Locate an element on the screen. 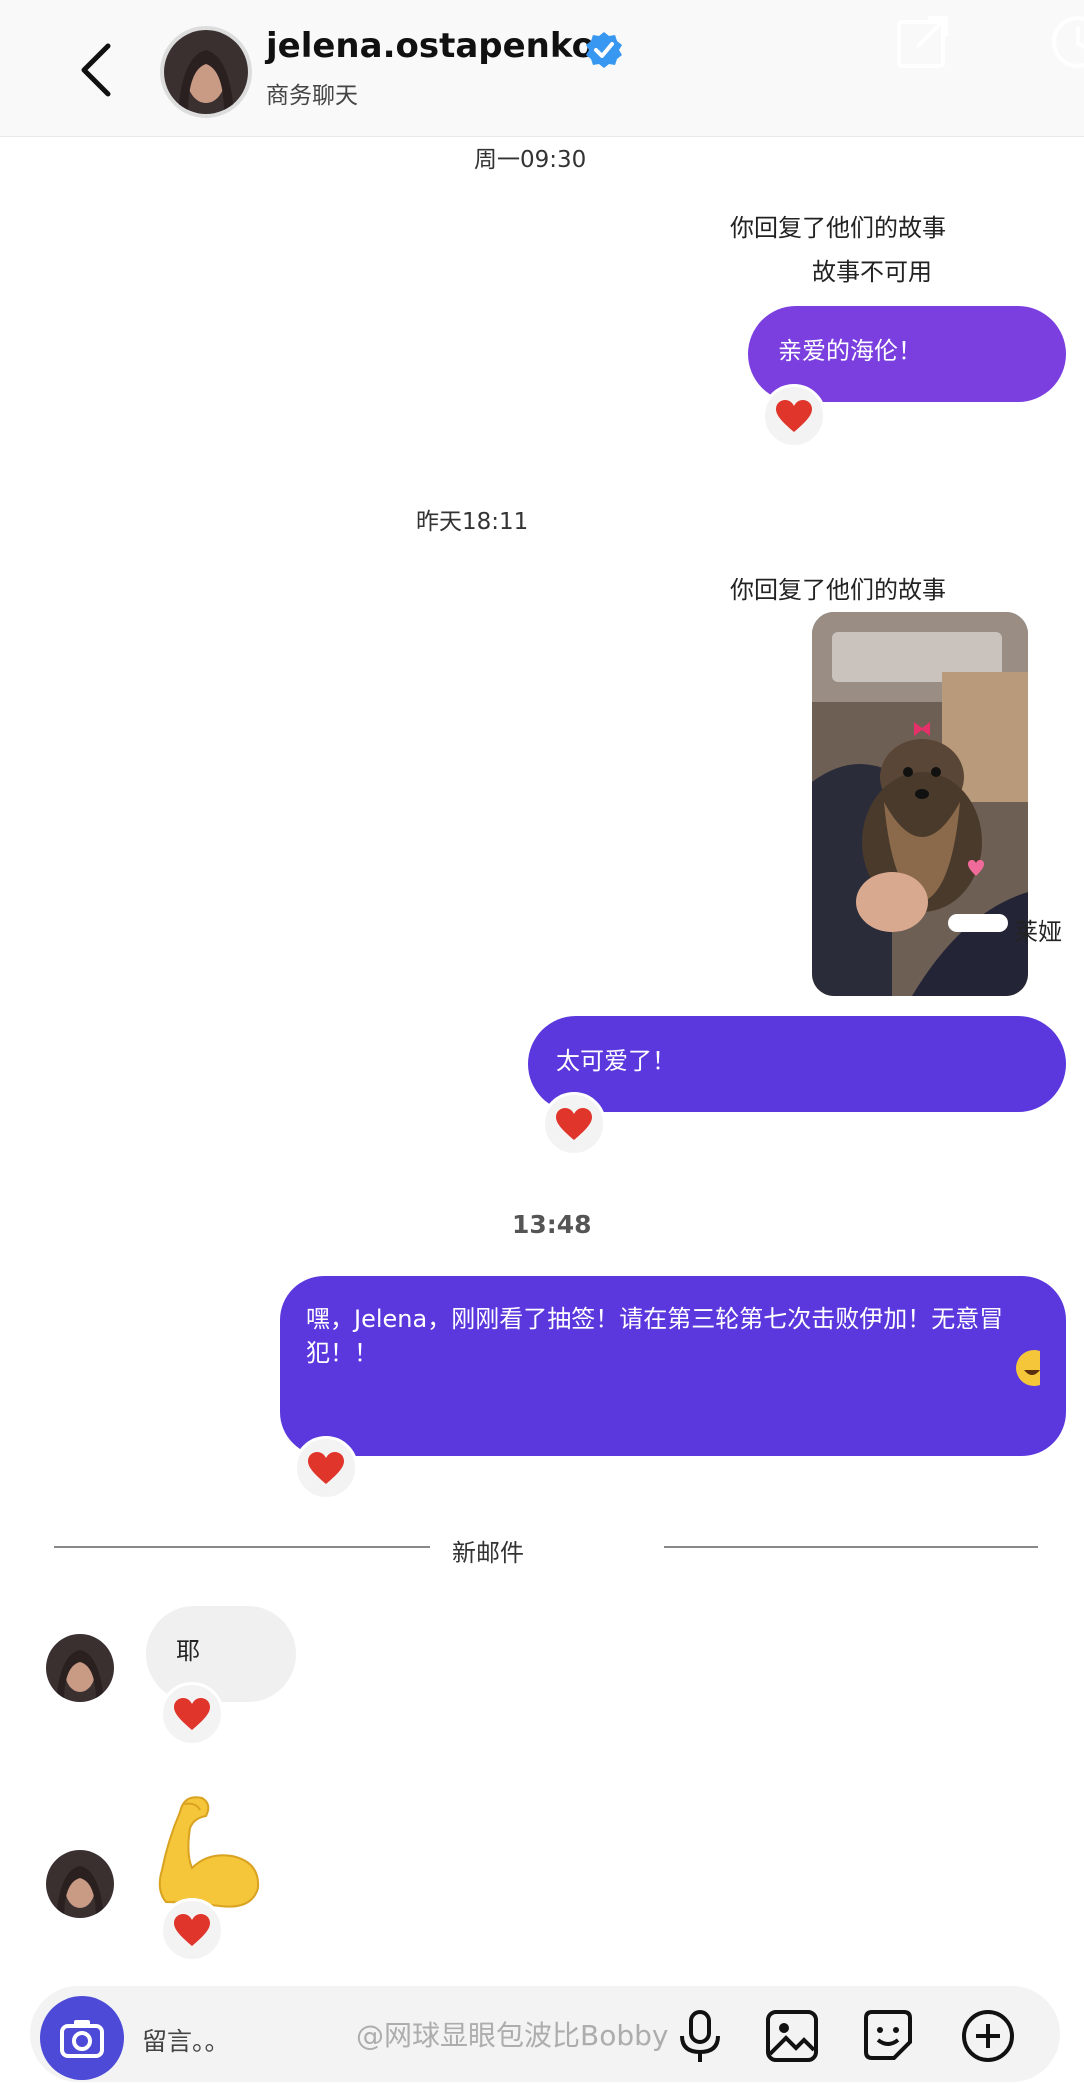 The height and width of the screenshot is (2084, 1084). message-text: 亲爱的海伦！ is located at coordinates (850, 351).